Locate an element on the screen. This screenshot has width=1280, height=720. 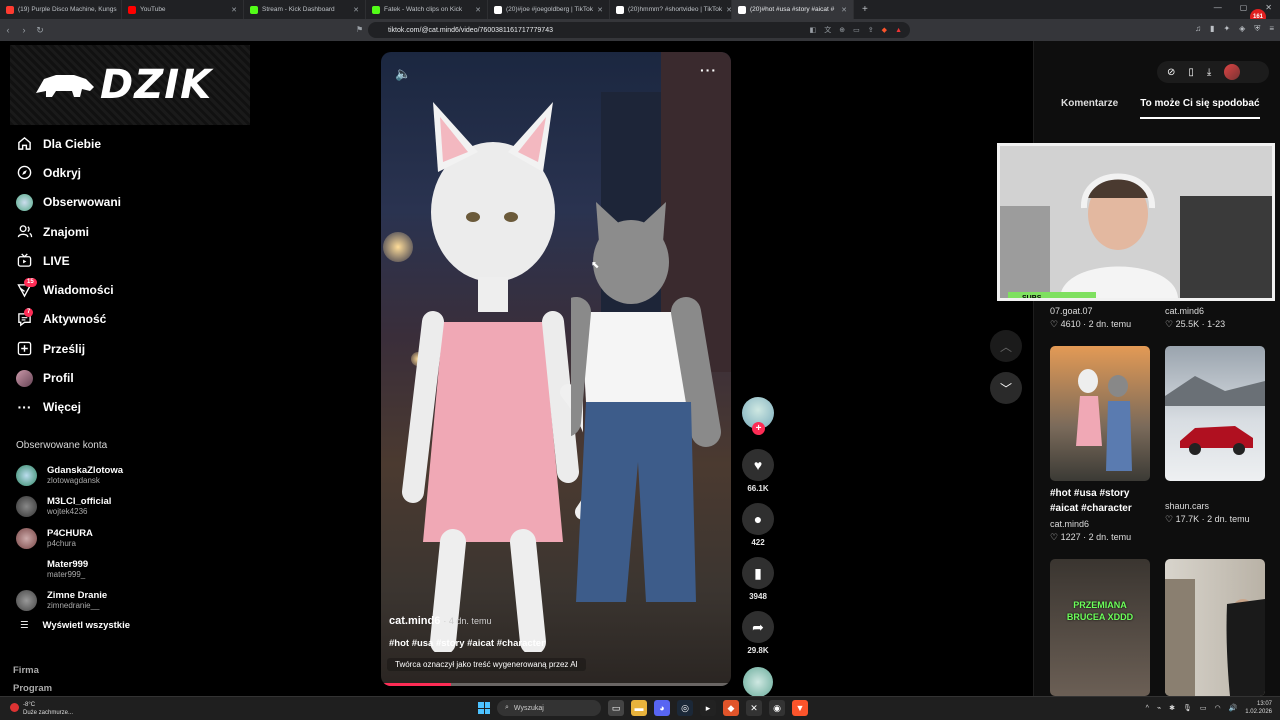
footer-link-company: Firma is located at coordinates (32, 671).